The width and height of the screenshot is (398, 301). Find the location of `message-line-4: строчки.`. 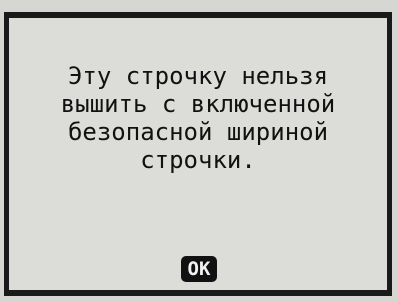

message-line-4: строчки. is located at coordinates (198, 160).